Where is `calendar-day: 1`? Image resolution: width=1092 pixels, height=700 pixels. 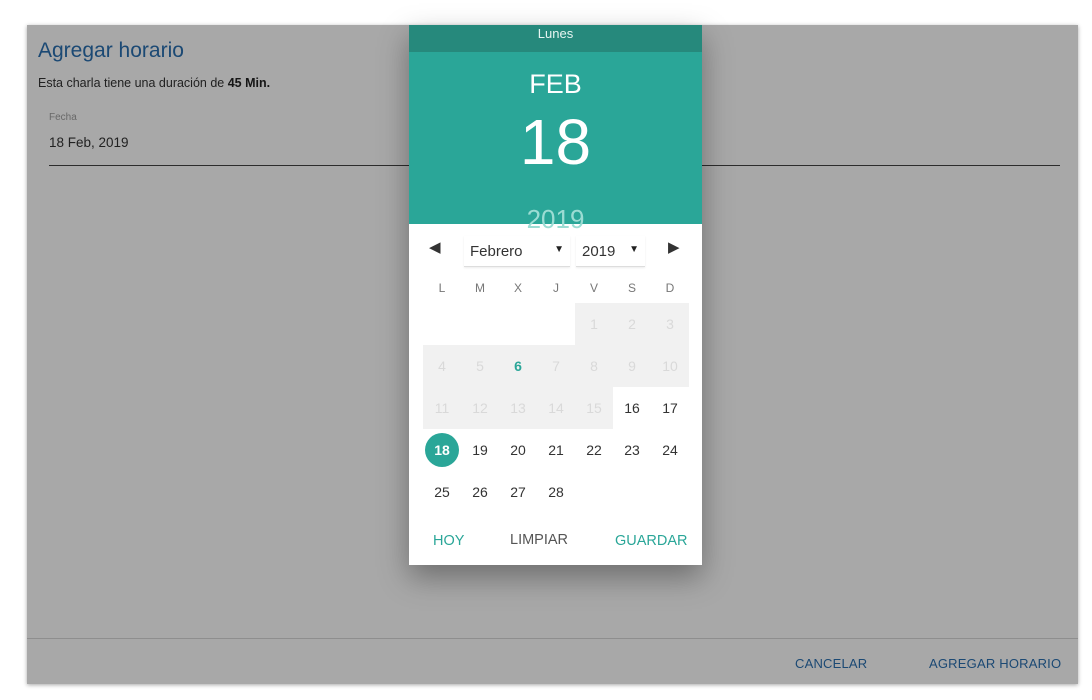 calendar-day: 1 is located at coordinates (594, 324).